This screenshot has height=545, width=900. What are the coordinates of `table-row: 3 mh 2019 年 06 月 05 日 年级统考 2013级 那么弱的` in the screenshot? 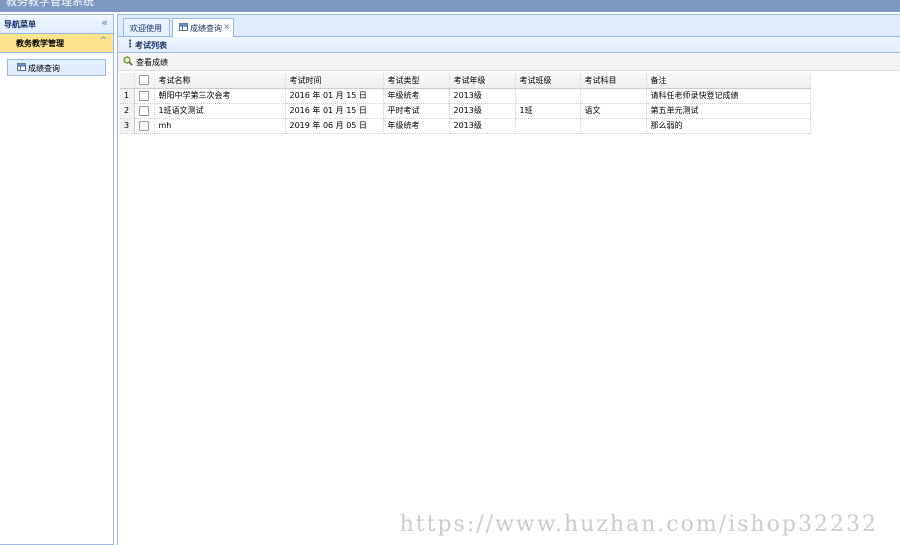 It's located at (465, 126).